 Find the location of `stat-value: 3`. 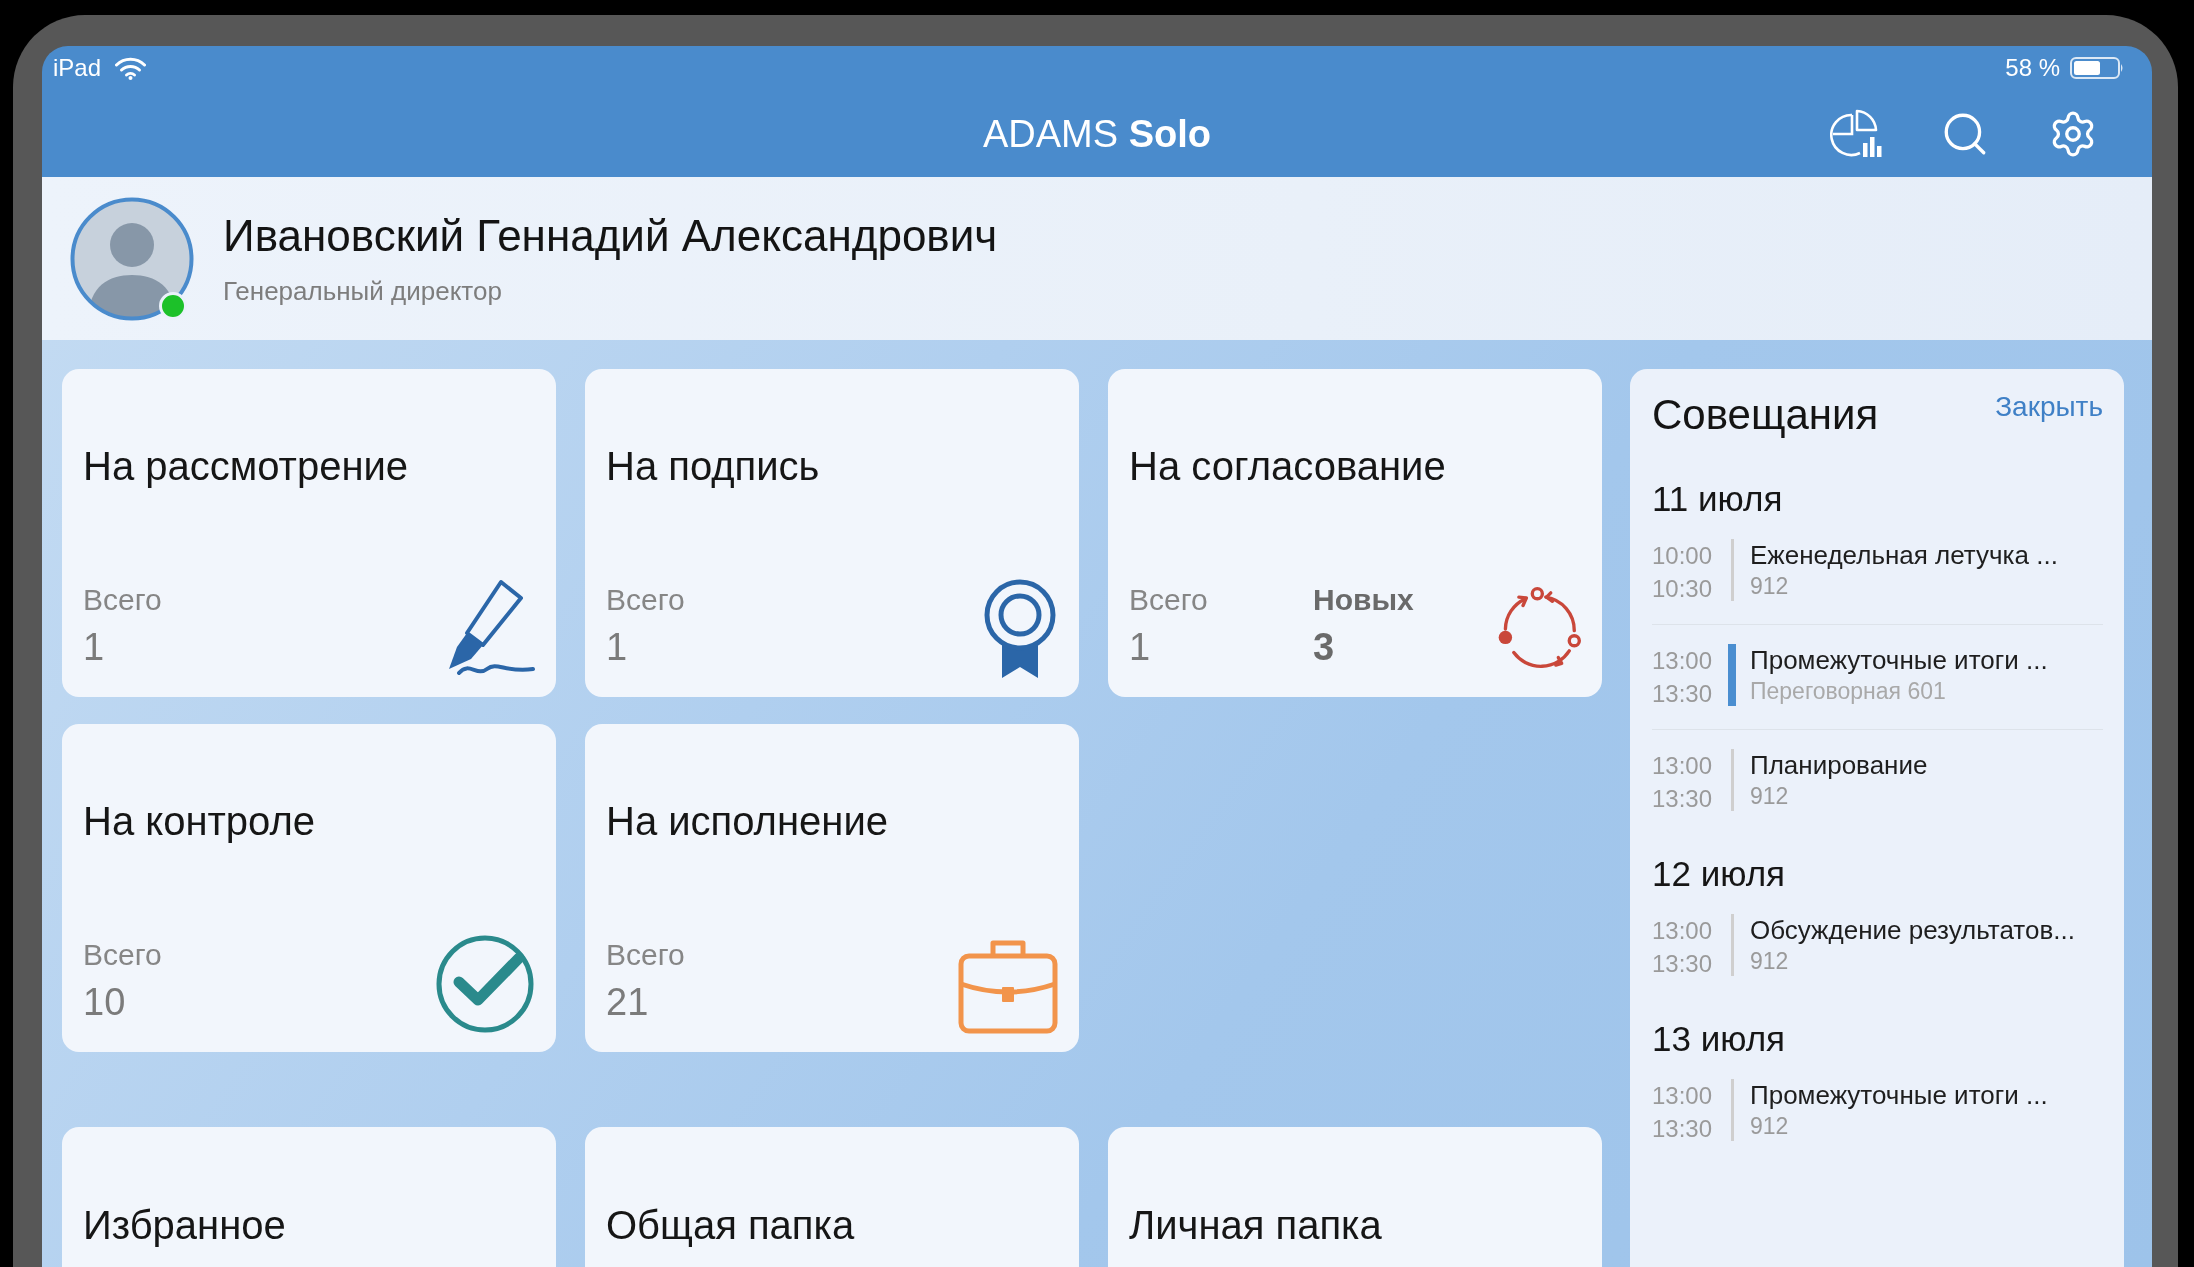

stat-value: 3 is located at coordinates (1324, 647).